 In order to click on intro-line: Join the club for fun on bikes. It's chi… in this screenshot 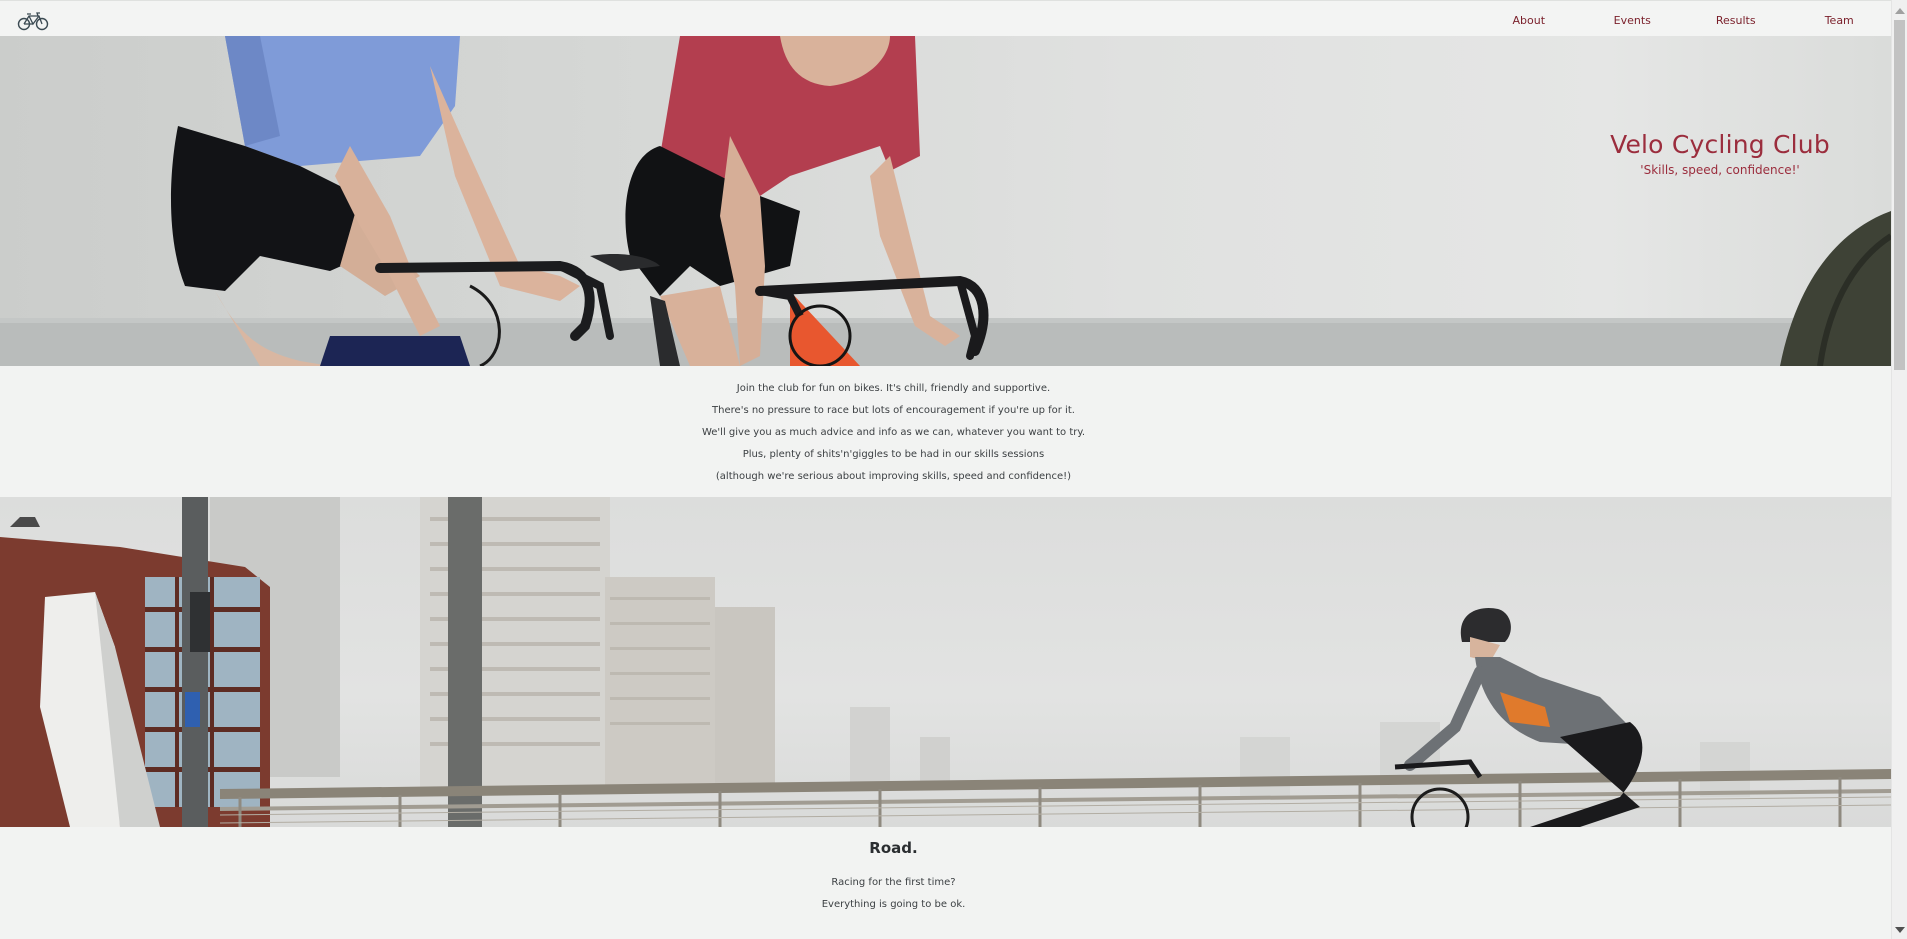, I will do `click(893, 388)`.